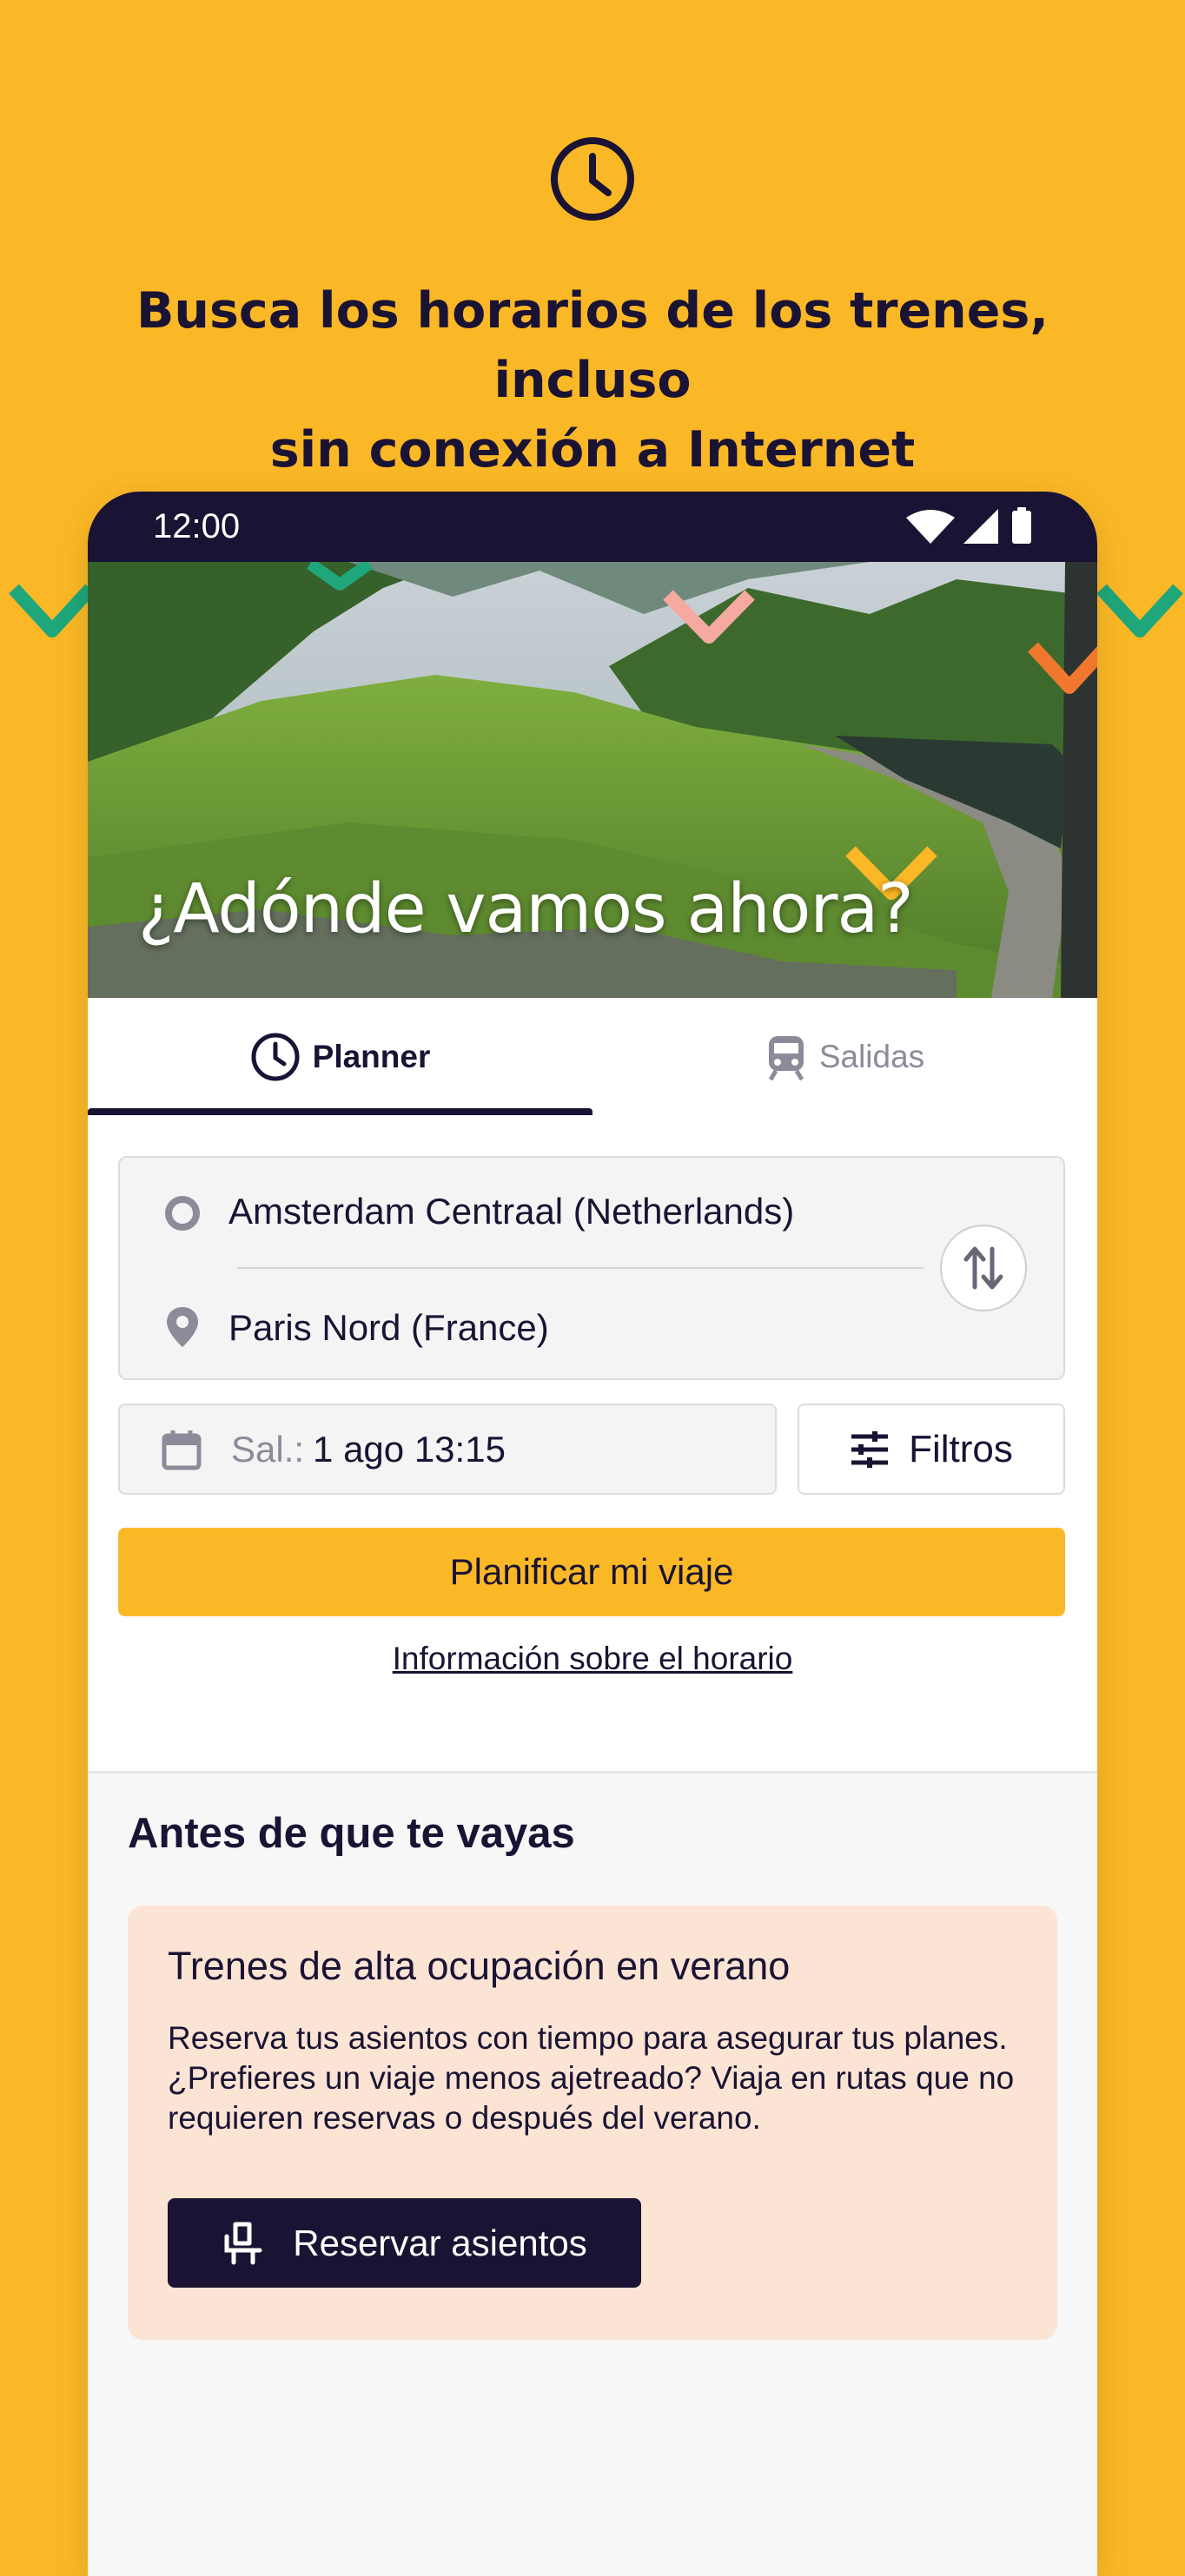 The image size is (1185, 2576). What do you see at coordinates (53, 611) in the screenshot?
I see `green-chevron-left-decoration` at bounding box center [53, 611].